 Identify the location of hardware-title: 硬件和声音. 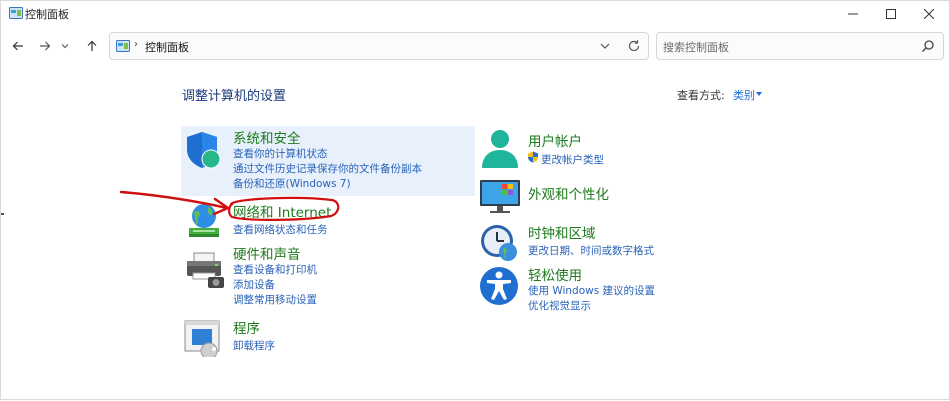
(267, 253).